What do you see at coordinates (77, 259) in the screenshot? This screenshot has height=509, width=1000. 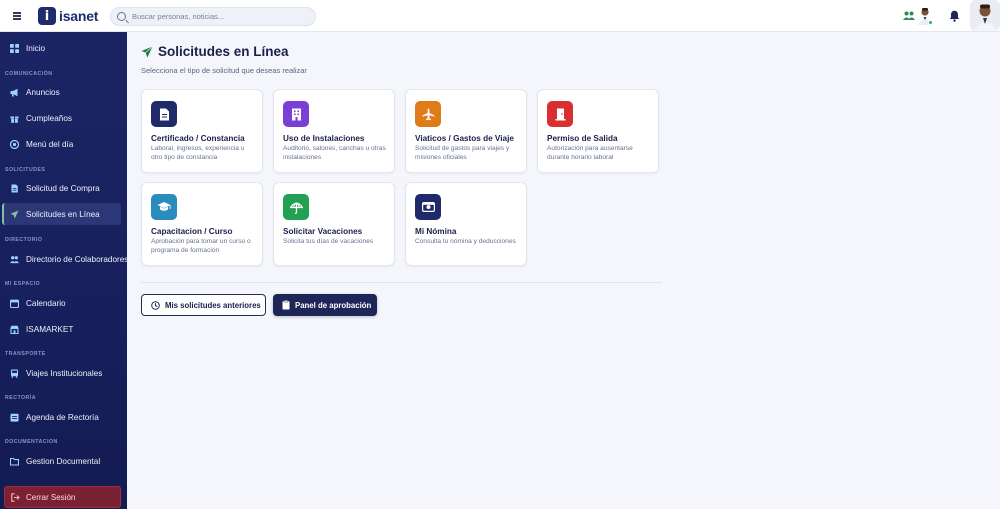 I see `sidebar-item-label: Directorio de Colaboradores` at bounding box center [77, 259].